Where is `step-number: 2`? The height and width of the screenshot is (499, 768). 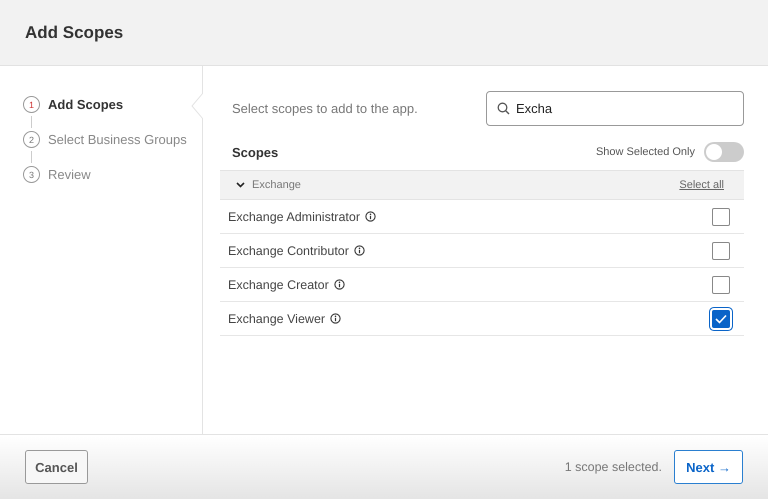
step-number: 2 is located at coordinates (31, 139).